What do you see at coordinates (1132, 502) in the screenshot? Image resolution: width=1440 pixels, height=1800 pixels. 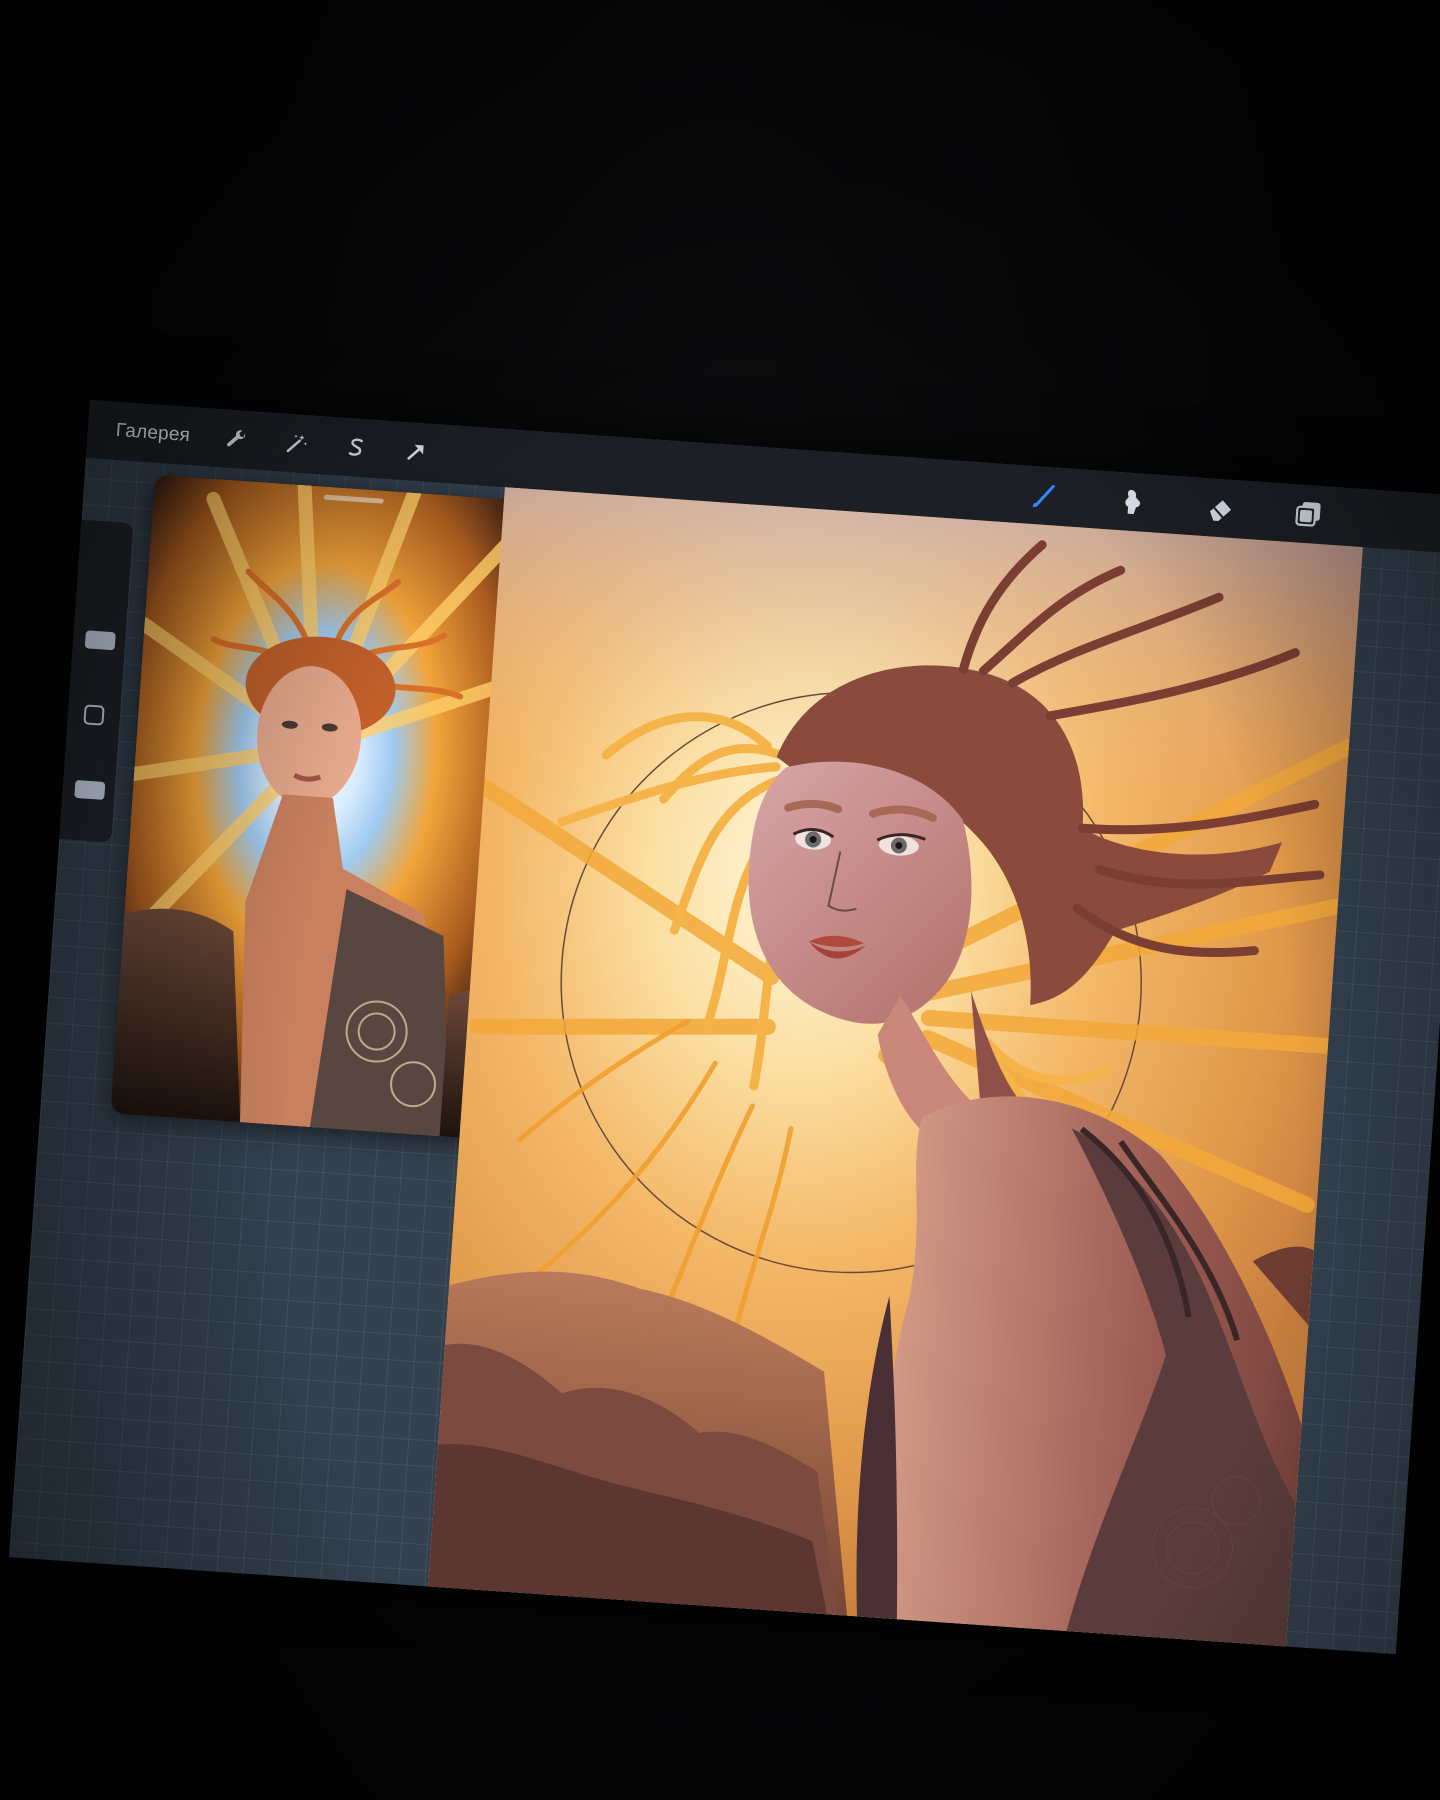 I see `smudge-icon` at bounding box center [1132, 502].